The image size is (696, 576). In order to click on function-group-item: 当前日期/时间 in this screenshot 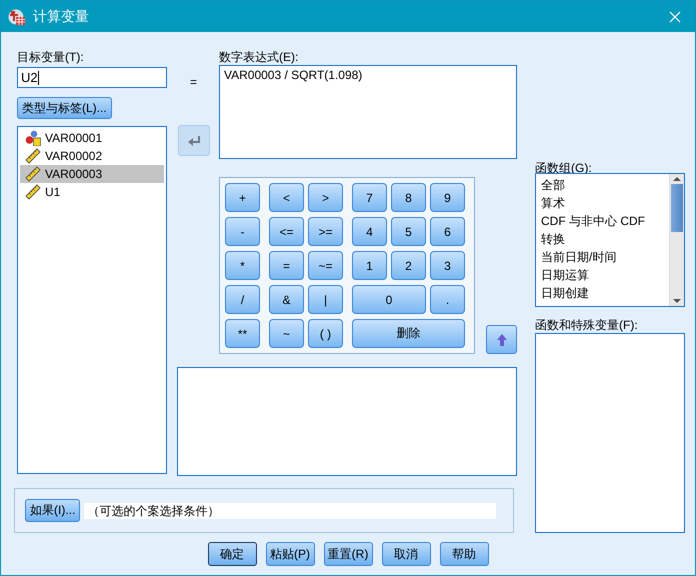, I will do `click(605, 257)`.